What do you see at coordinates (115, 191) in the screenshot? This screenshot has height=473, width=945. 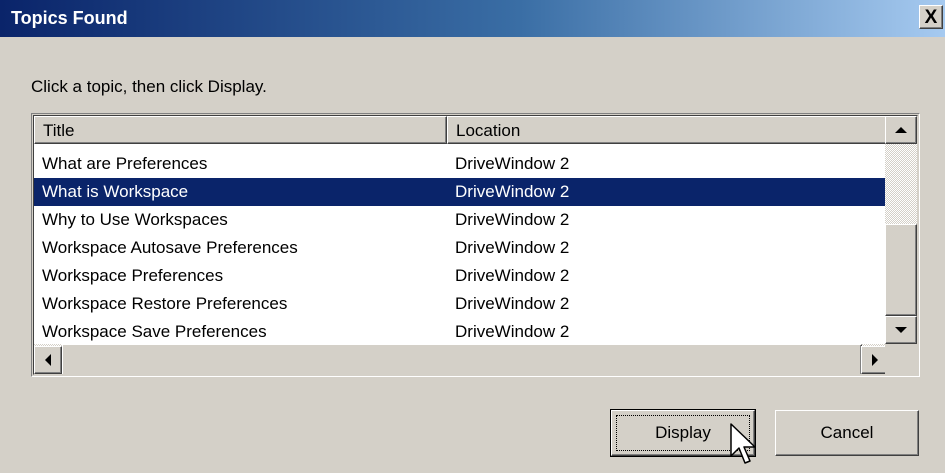 I see `row-title: What is Workspace` at bounding box center [115, 191].